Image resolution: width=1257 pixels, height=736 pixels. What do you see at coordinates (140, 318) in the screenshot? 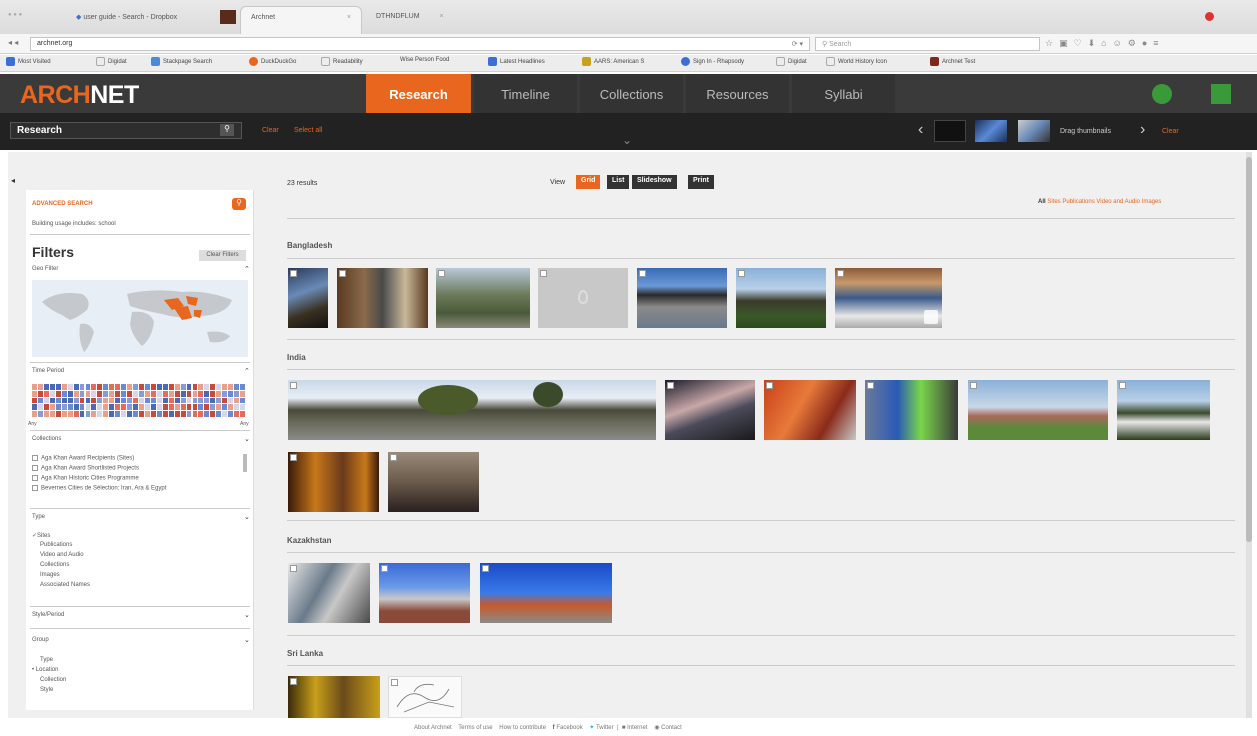
I see `geo-filter-map` at bounding box center [140, 318].